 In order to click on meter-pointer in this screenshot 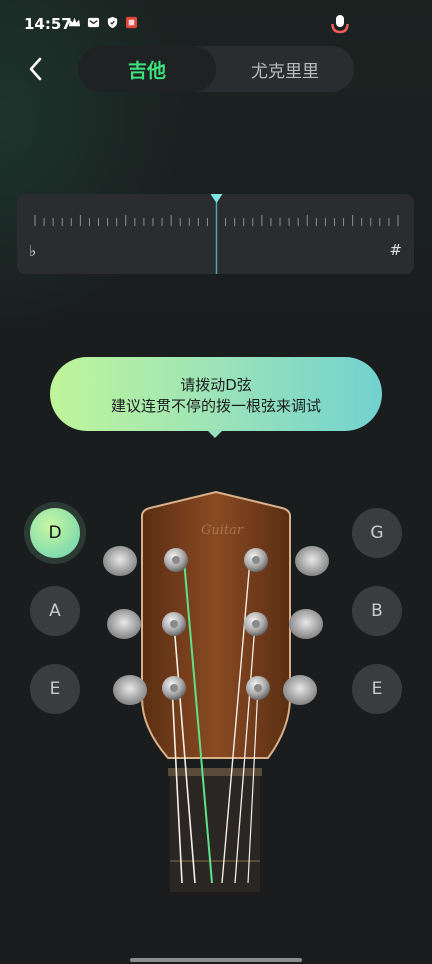, I will do `click(216, 198)`.